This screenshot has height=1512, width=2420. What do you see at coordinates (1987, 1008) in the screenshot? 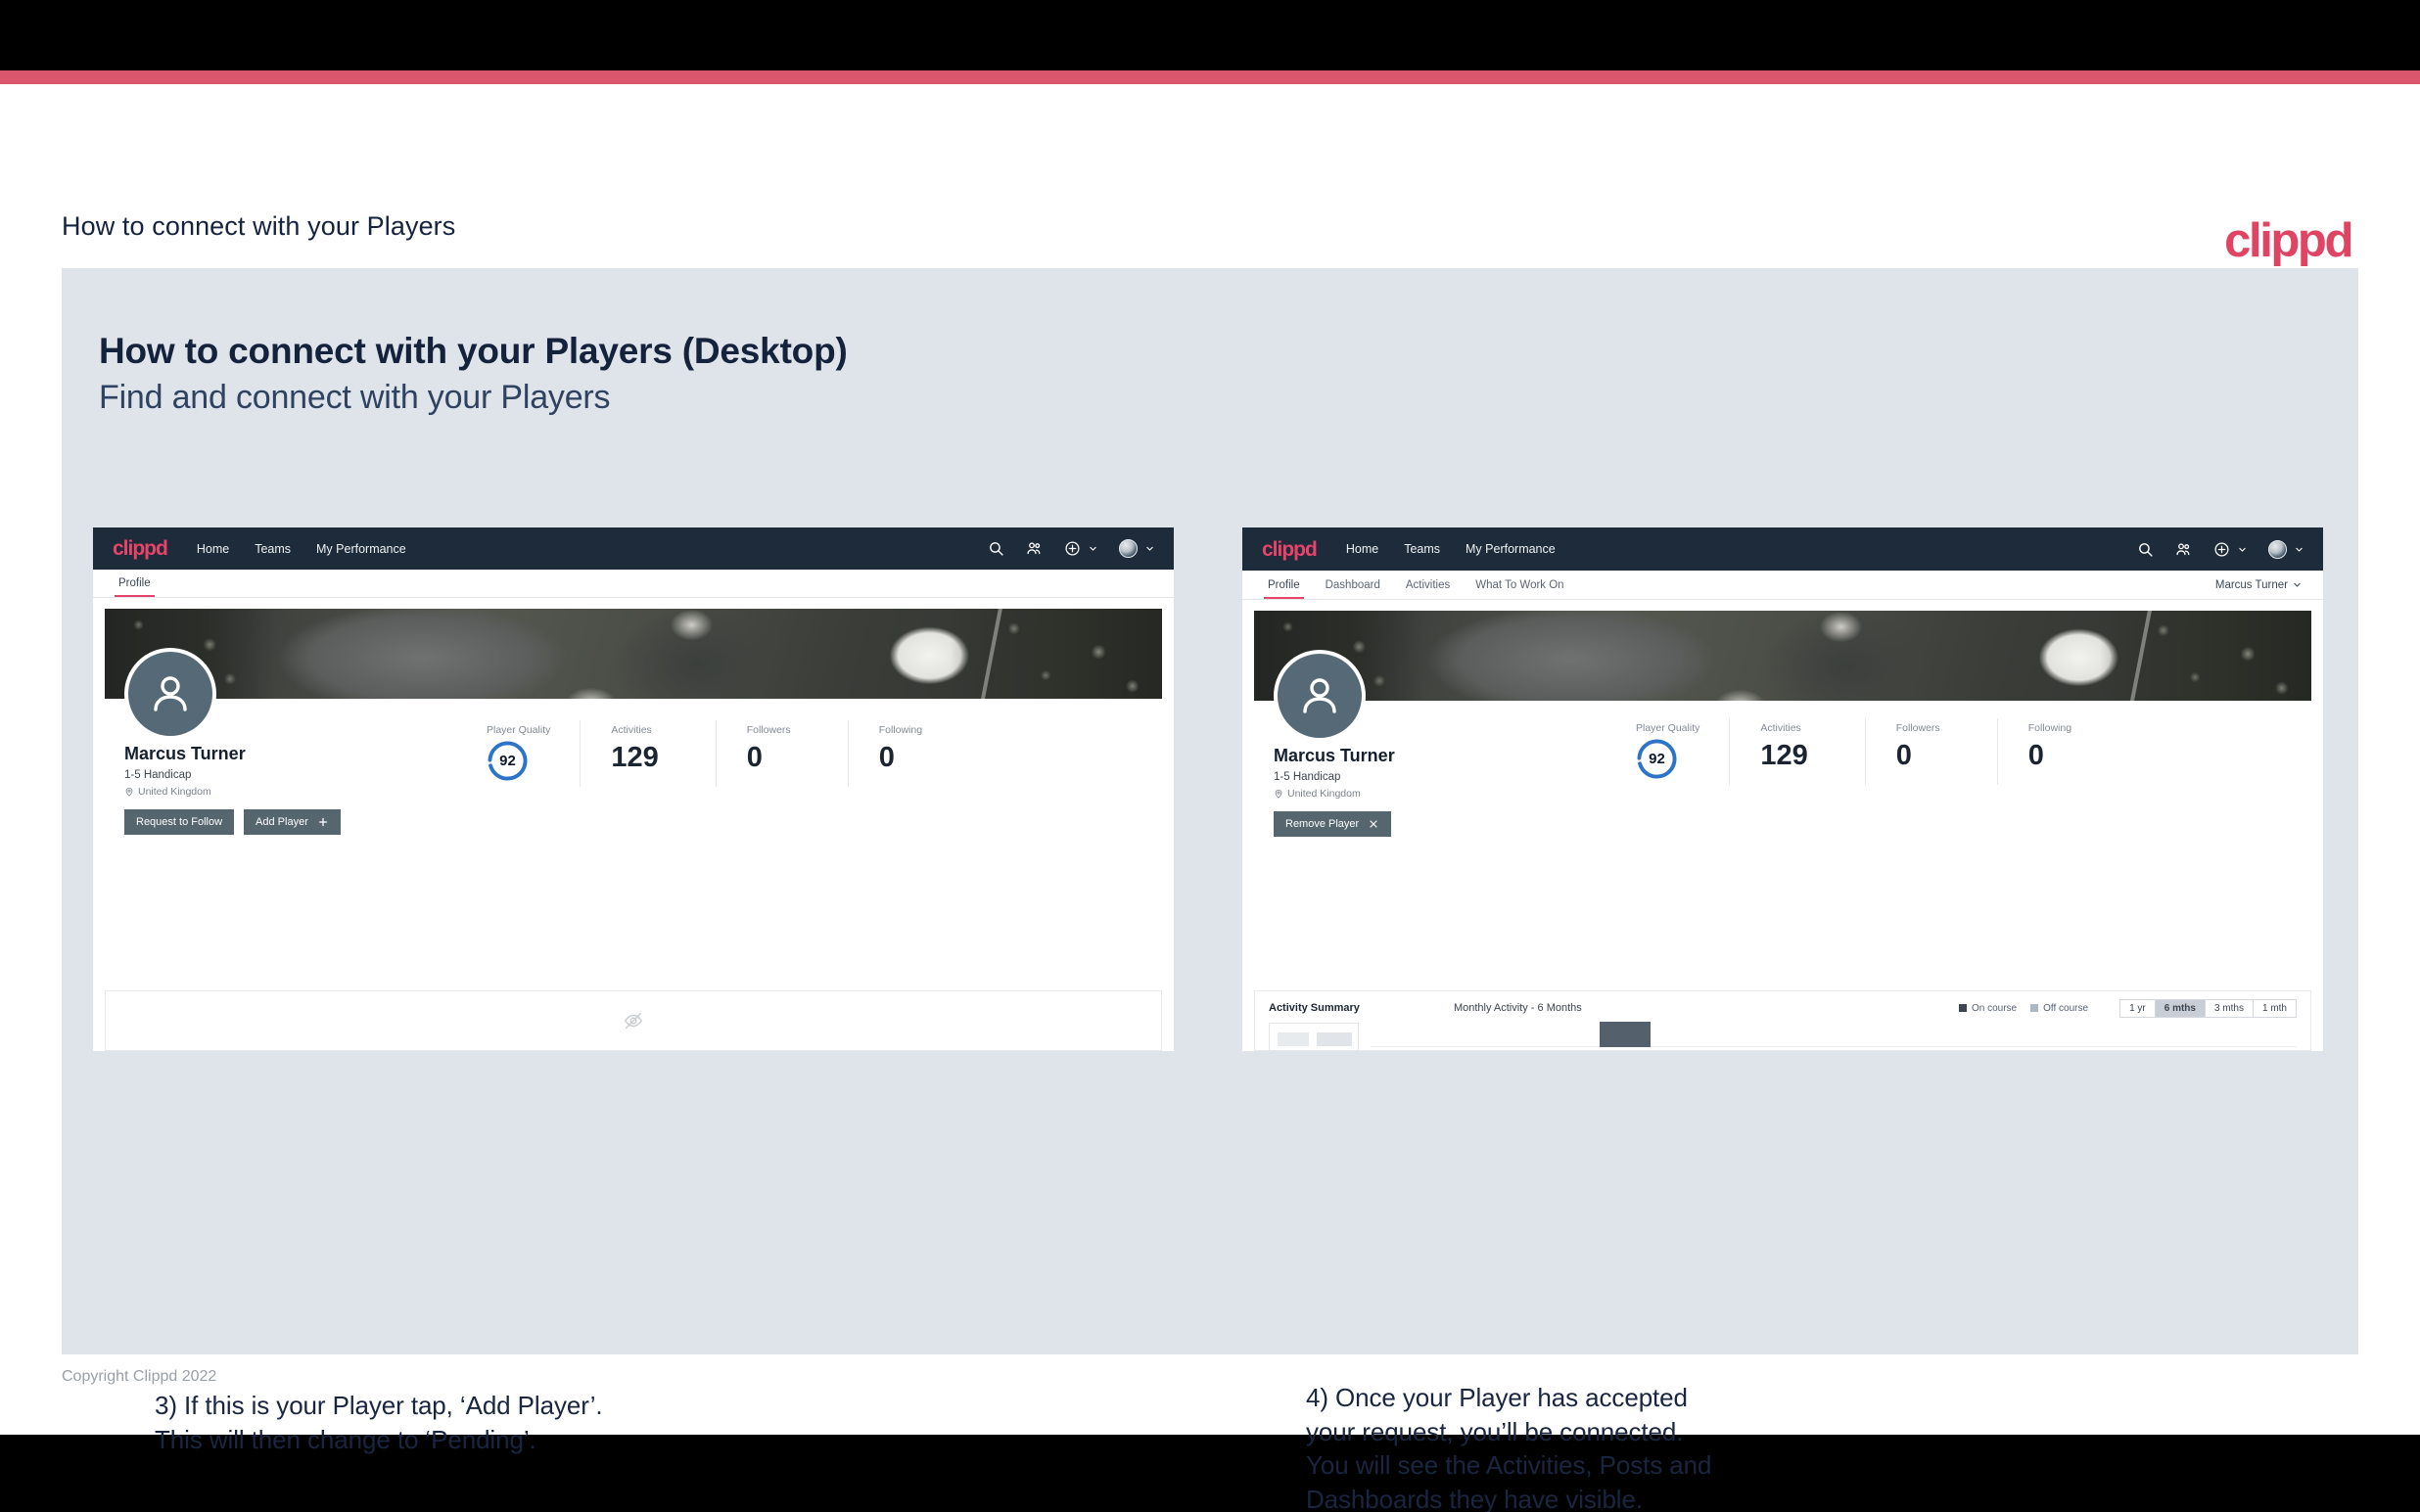
I see `legend-item-on-course: On course` at bounding box center [1987, 1008].